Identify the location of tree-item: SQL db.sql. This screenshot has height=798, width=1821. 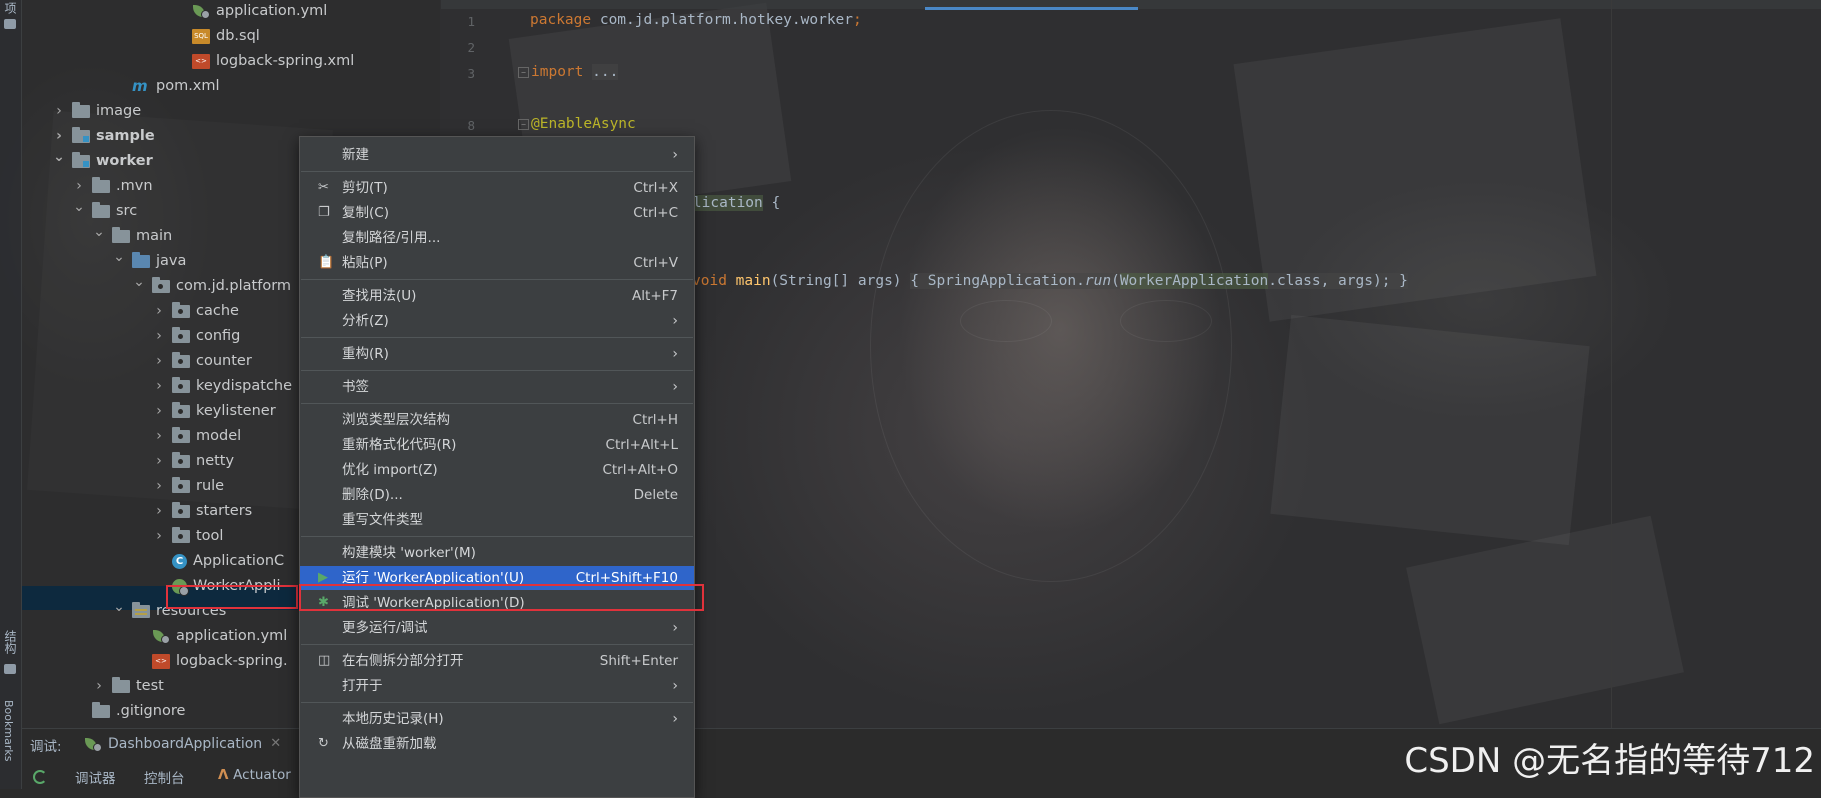
(216, 36).